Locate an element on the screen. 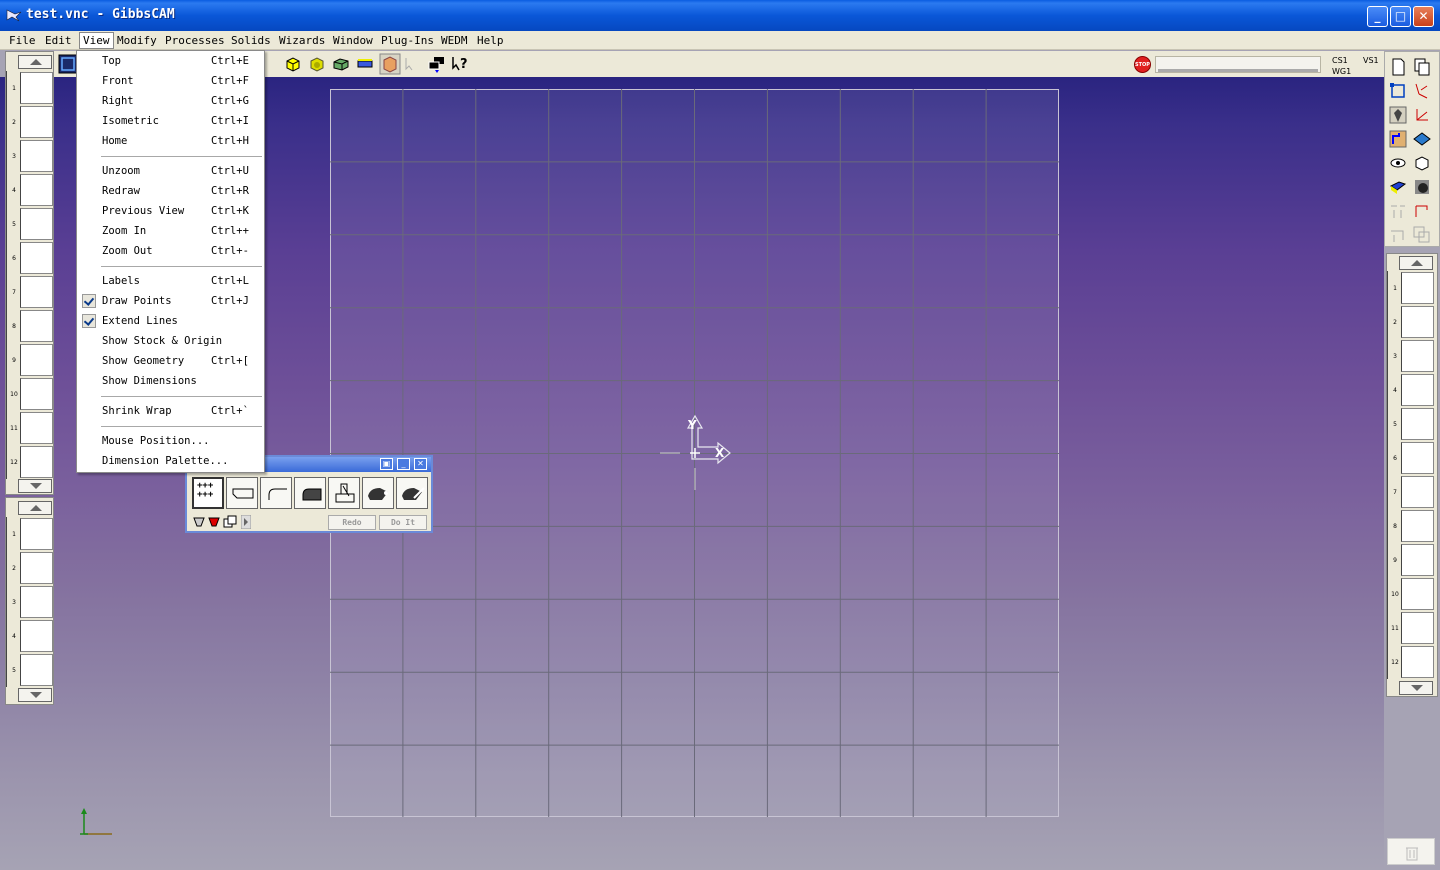 Image resolution: width=1440 pixels, height=870 pixels. new-document-icon is located at coordinates (1398, 67).